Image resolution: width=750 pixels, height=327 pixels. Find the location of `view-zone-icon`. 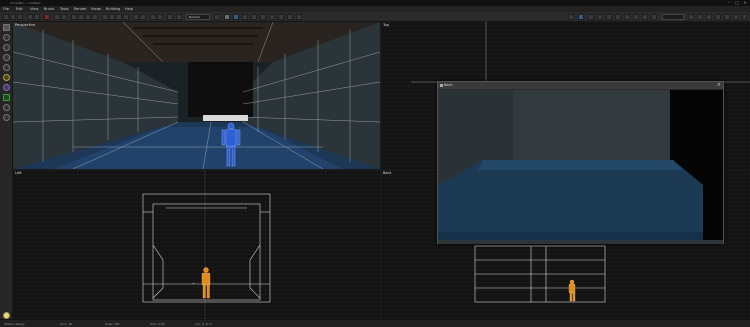

view-zone-icon is located at coordinates (281, 17).